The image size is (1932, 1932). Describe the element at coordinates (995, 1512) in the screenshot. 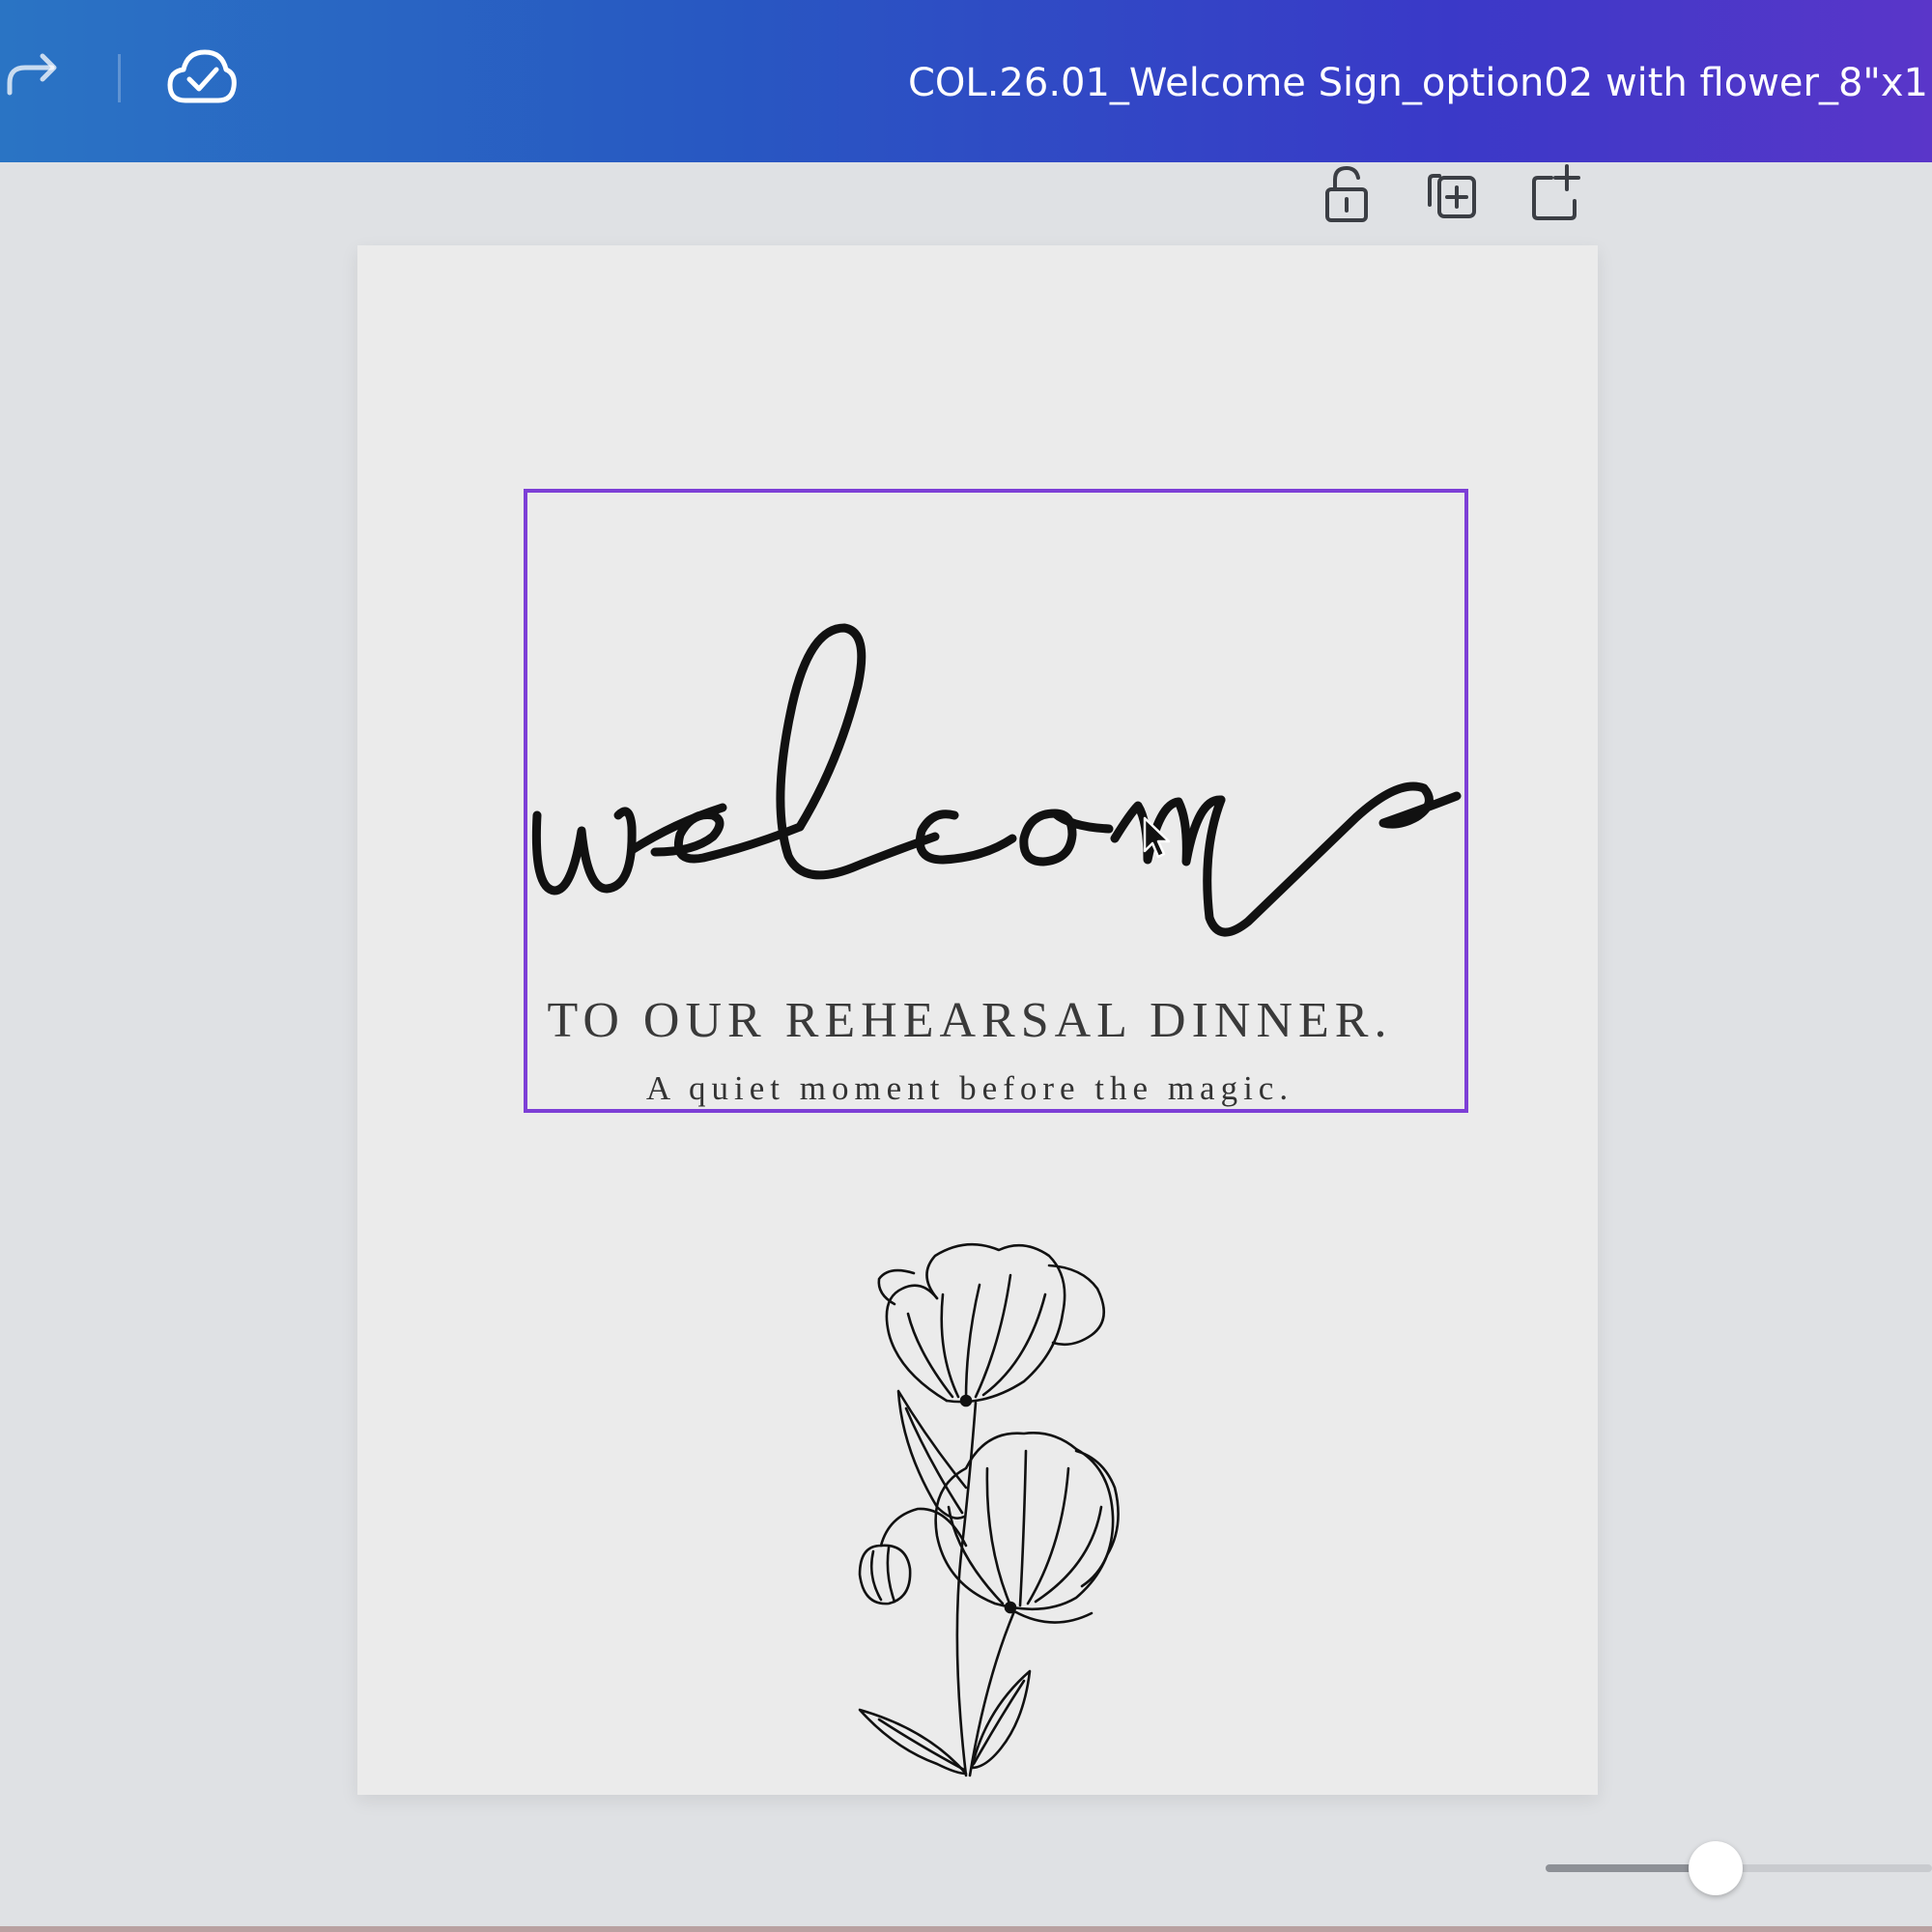

I see `poppy-flower-illustration` at that location.